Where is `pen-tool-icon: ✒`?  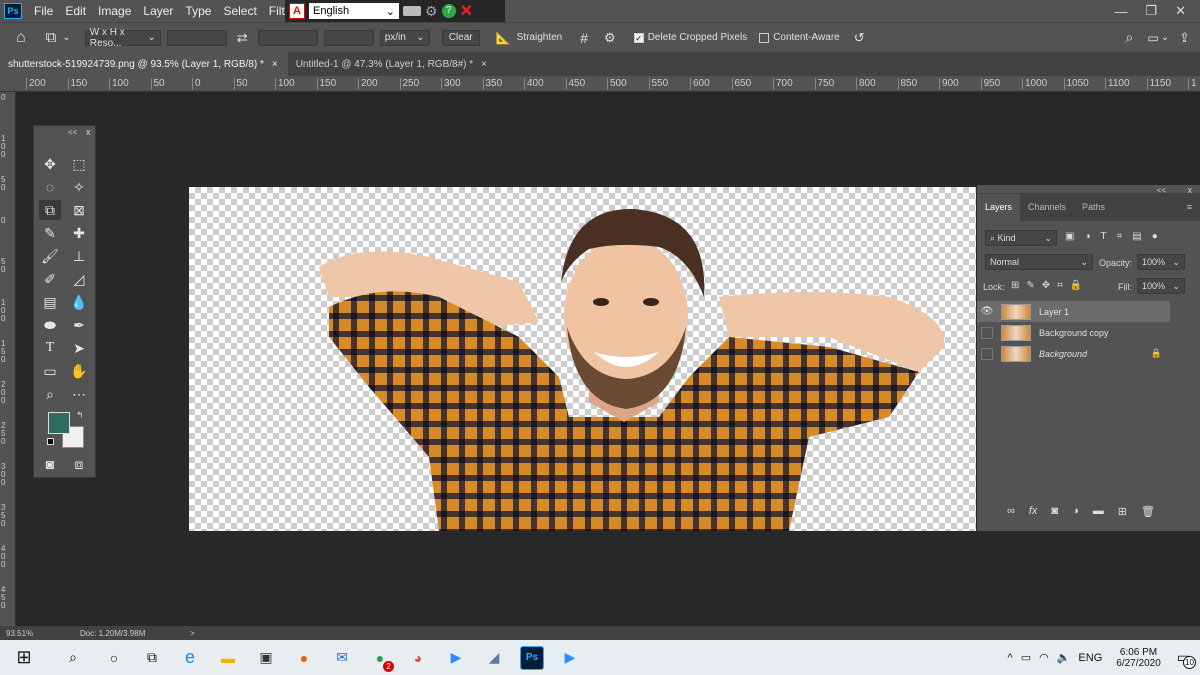
pen-tool-icon: ✒ is located at coordinates (79, 325).